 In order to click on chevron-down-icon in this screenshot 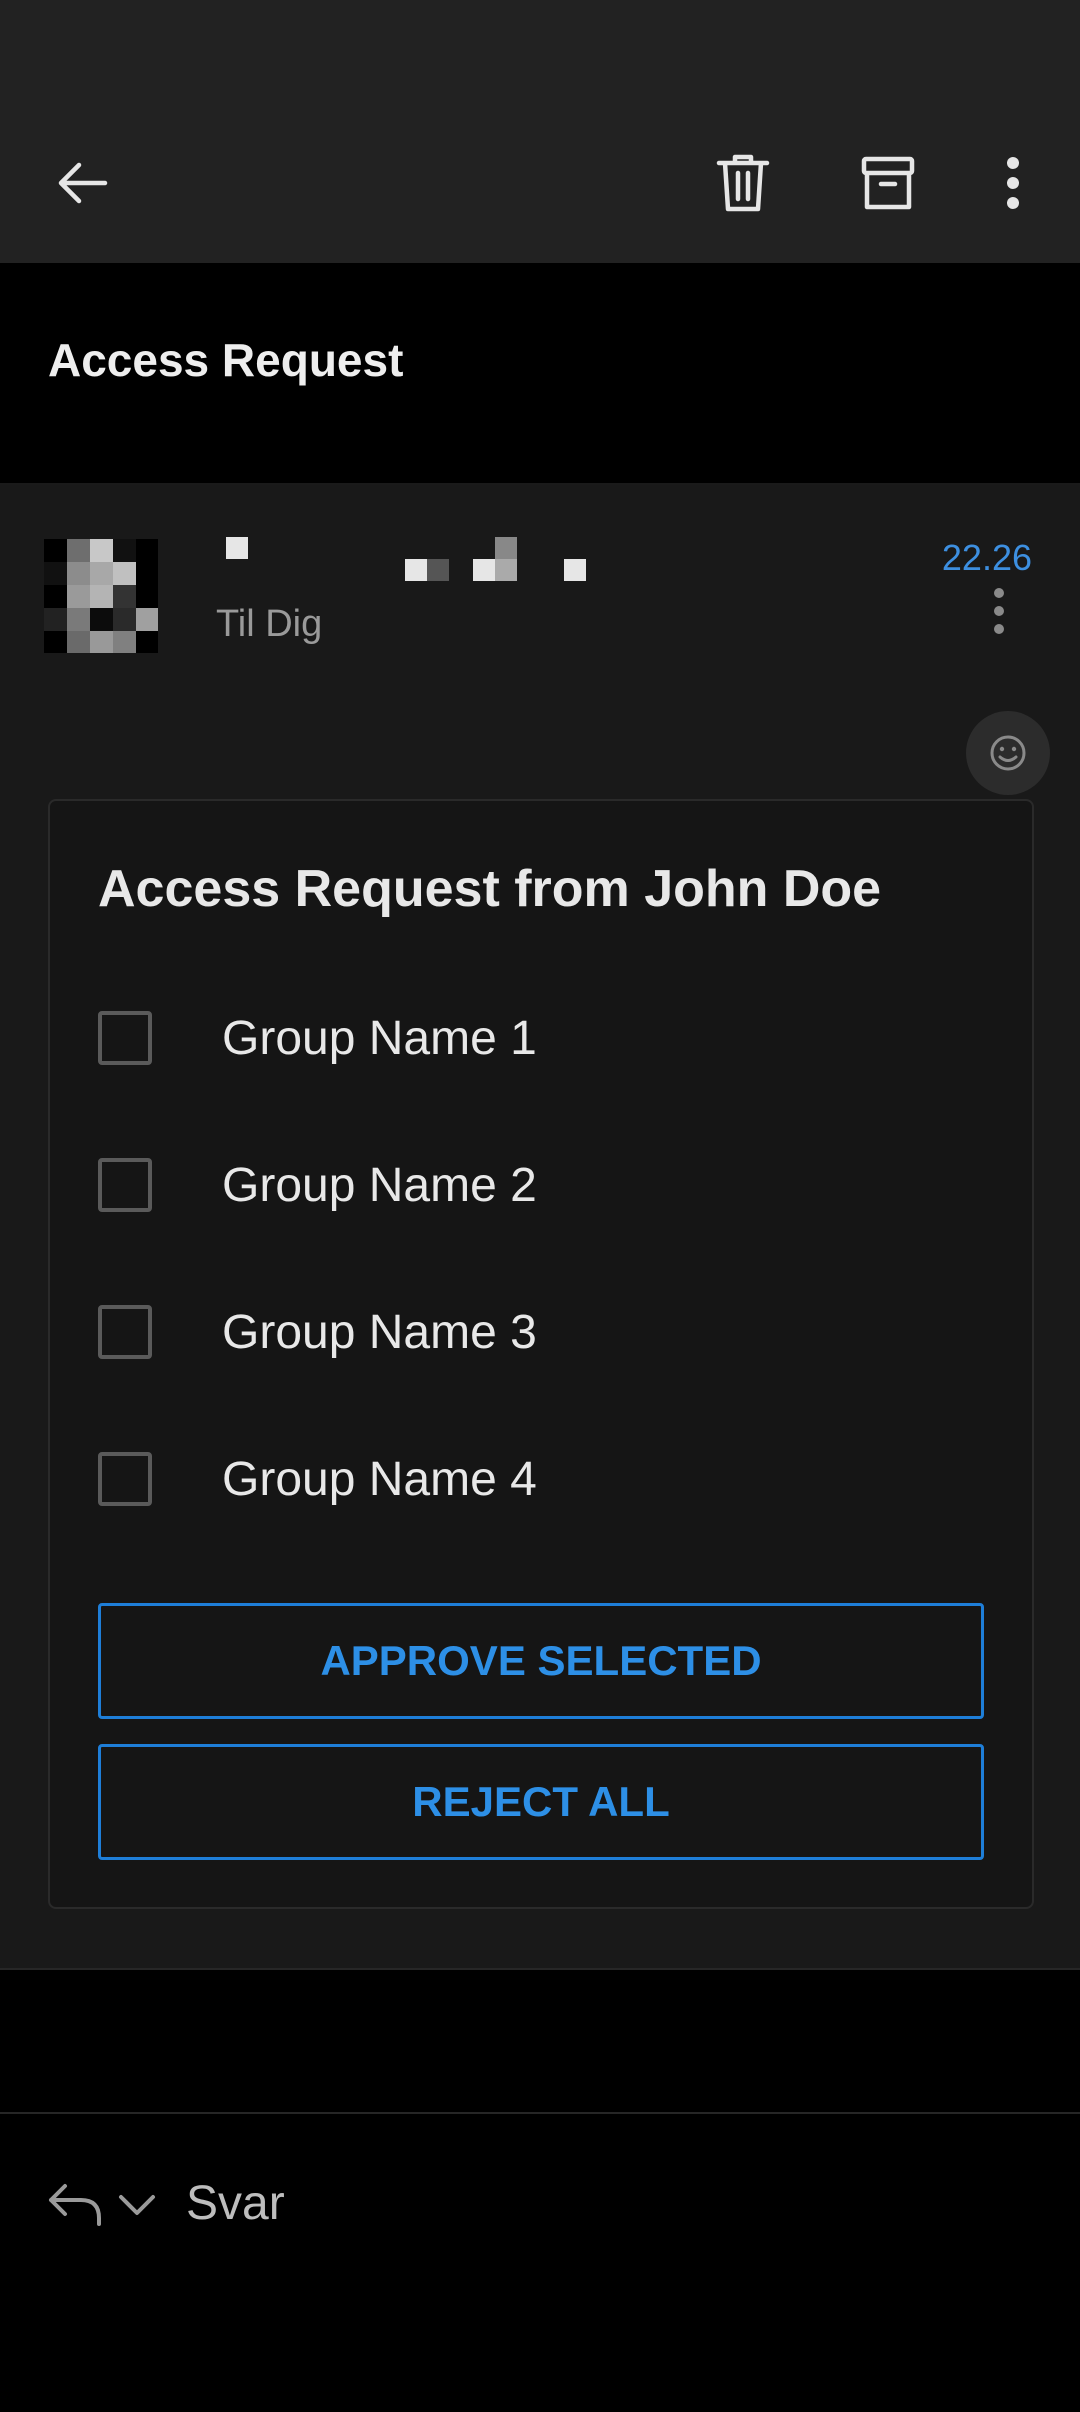, I will do `click(137, 2205)`.